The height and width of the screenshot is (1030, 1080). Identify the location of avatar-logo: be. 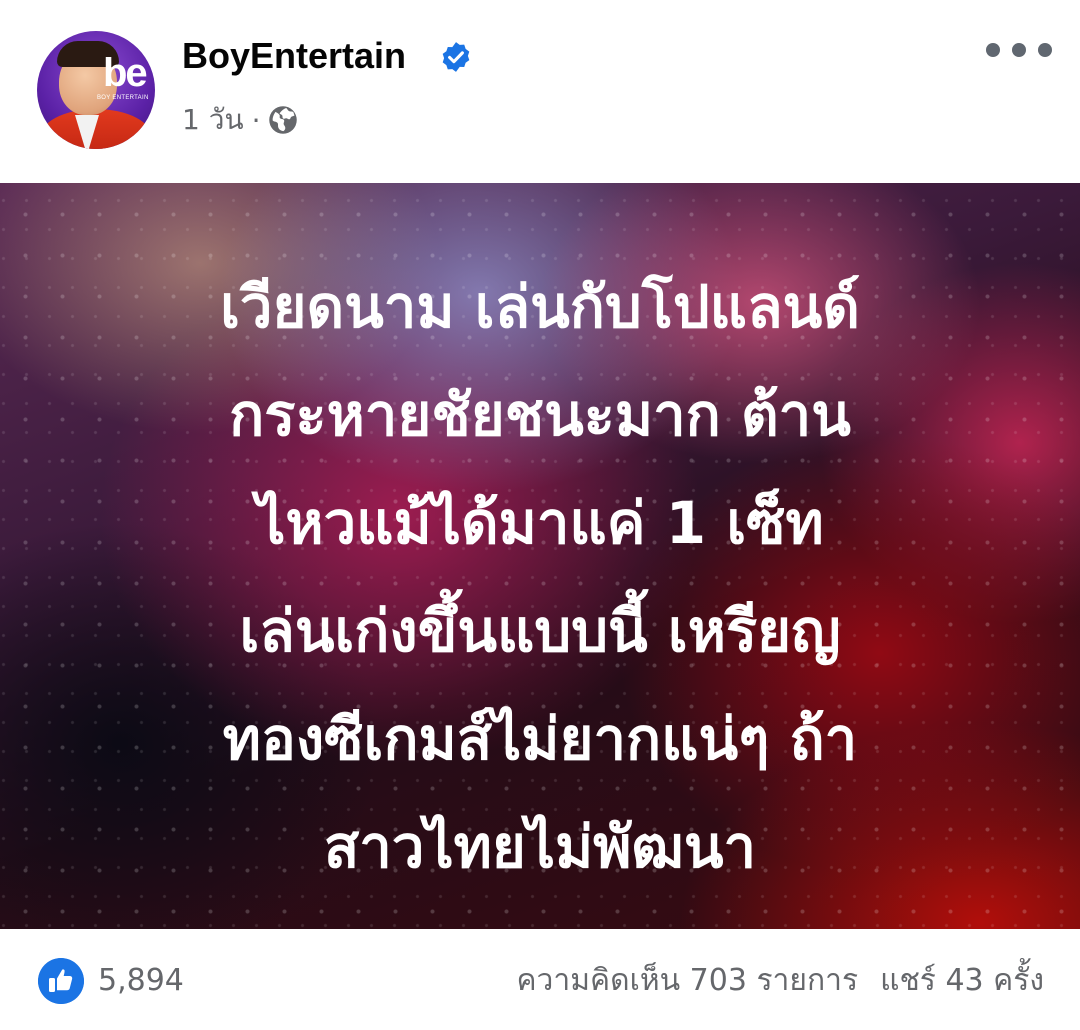
(125, 73).